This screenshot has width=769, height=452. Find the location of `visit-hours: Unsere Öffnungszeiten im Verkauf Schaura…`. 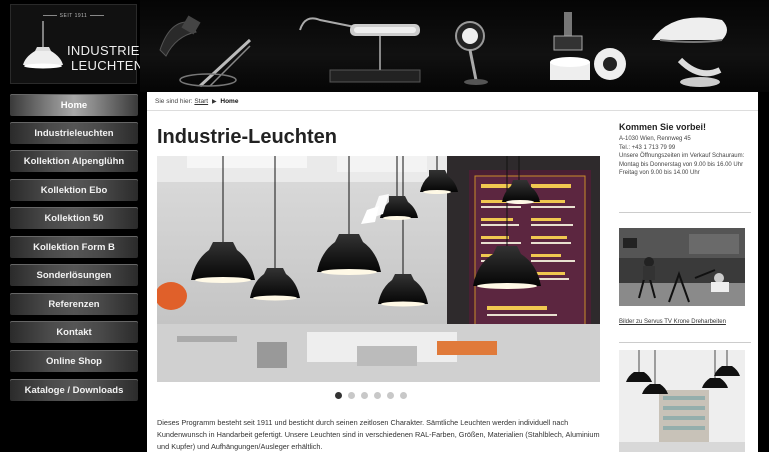

visit-hours: Unsere Öffnungszeiten im Verkauf Schaura… is located at coordinates (682, 165).